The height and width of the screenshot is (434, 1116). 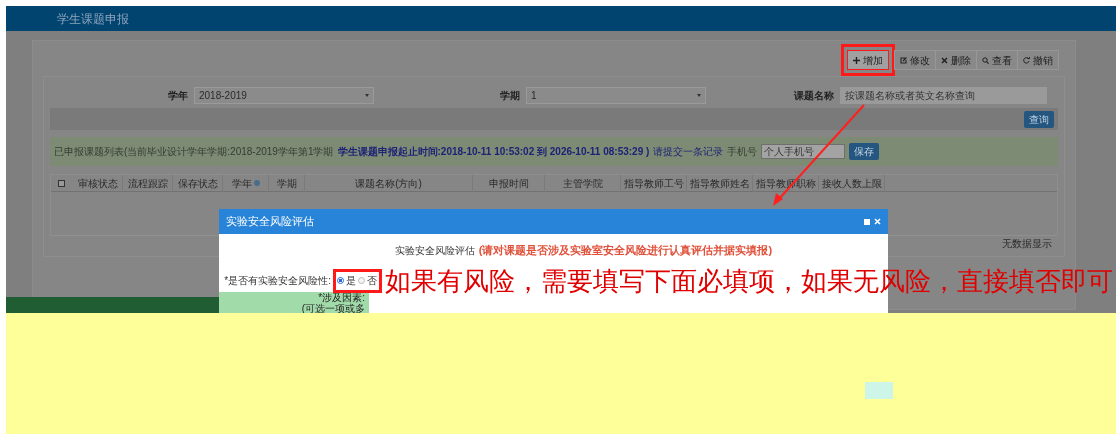 What do you see at coordinates (625, 250) in the screenshot?
I see `modal-subtitle-note: (请对课题是否涉及实验室安全风险进行认真评估并据实填报)` at bounding box center [625, 250].